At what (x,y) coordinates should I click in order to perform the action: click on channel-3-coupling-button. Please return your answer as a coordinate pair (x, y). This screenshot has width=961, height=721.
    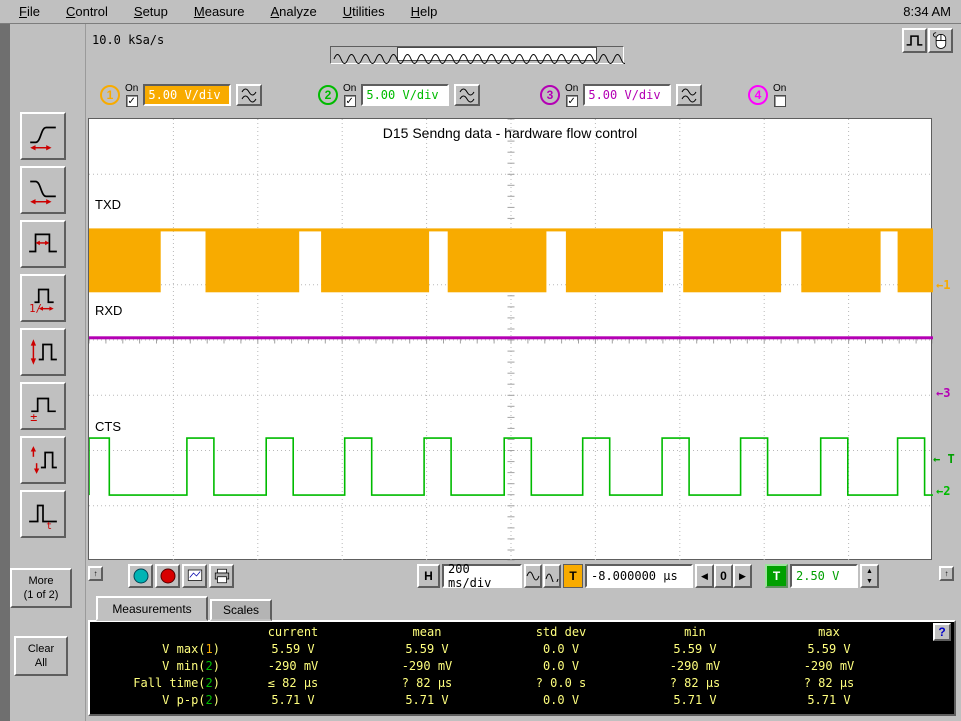
    Looking at the image, I should click on (689, 95).